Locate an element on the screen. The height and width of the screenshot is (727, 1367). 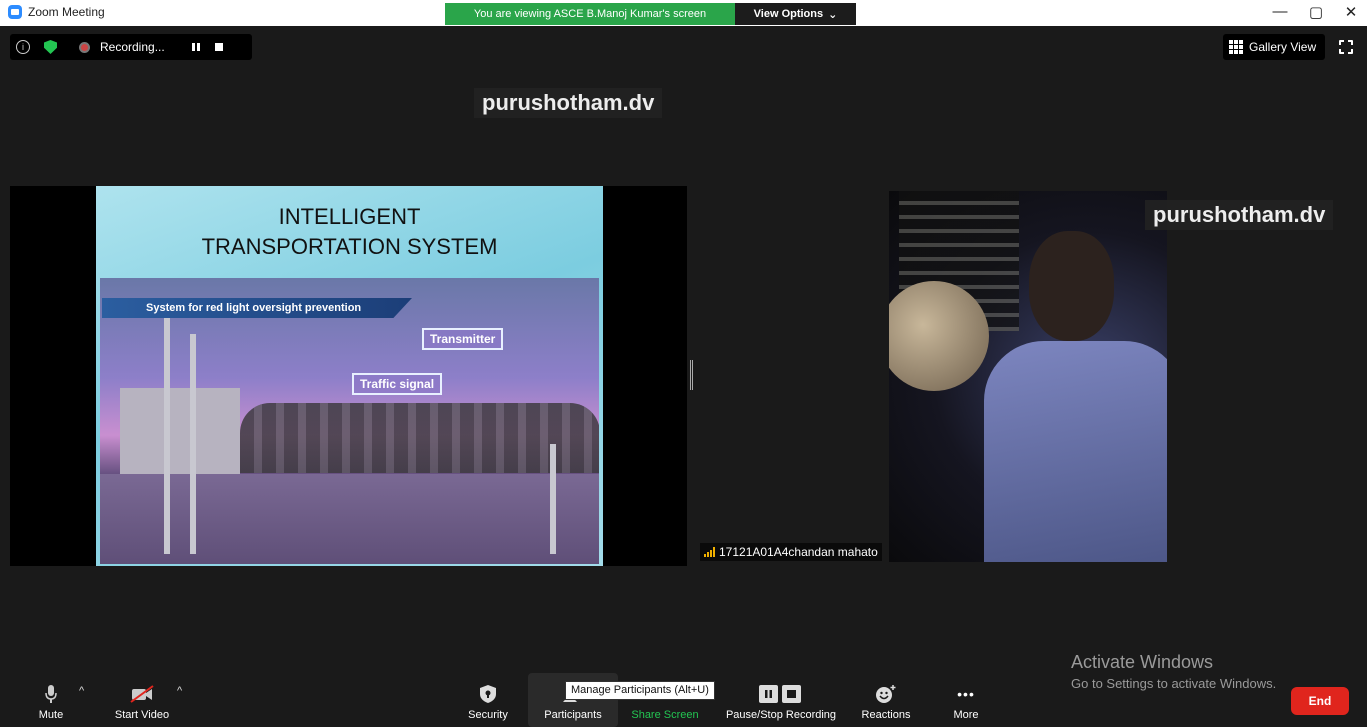
gallery-view-button: Gallery View is located at coordinates (1274, 47).